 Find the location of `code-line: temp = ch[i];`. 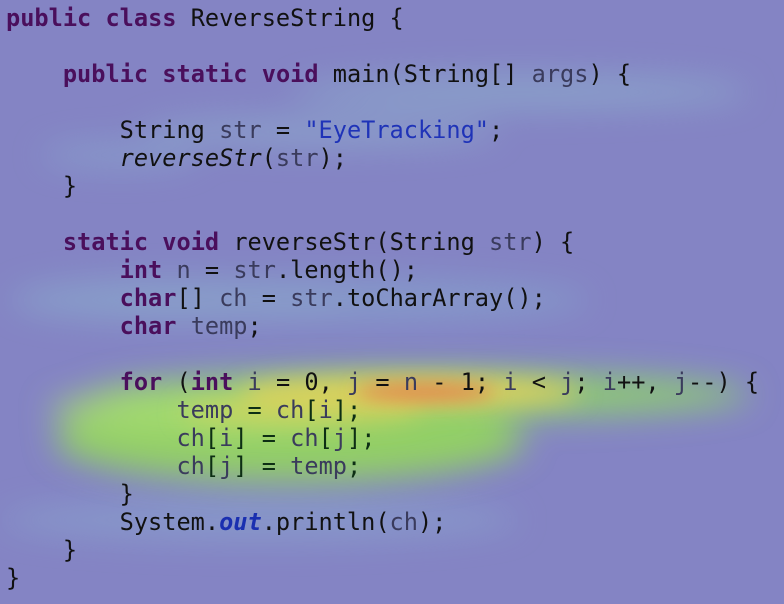

code-line: temp = ch[i]; is located at coordinates (382, 410).